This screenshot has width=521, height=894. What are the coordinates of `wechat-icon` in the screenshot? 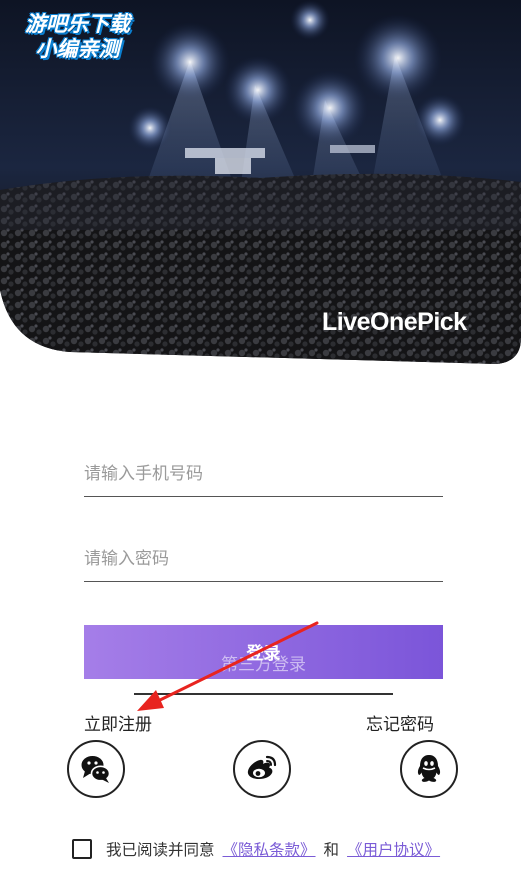 It's located at (96, 769).